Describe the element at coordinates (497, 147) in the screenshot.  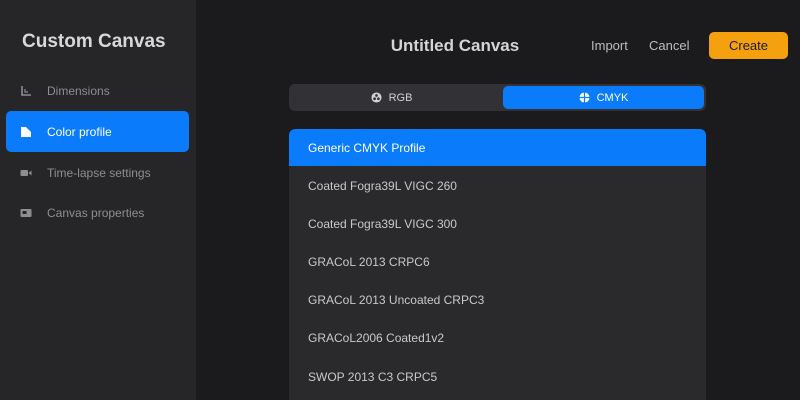
I see `list-item: Generic CMYK Profile` at that location.